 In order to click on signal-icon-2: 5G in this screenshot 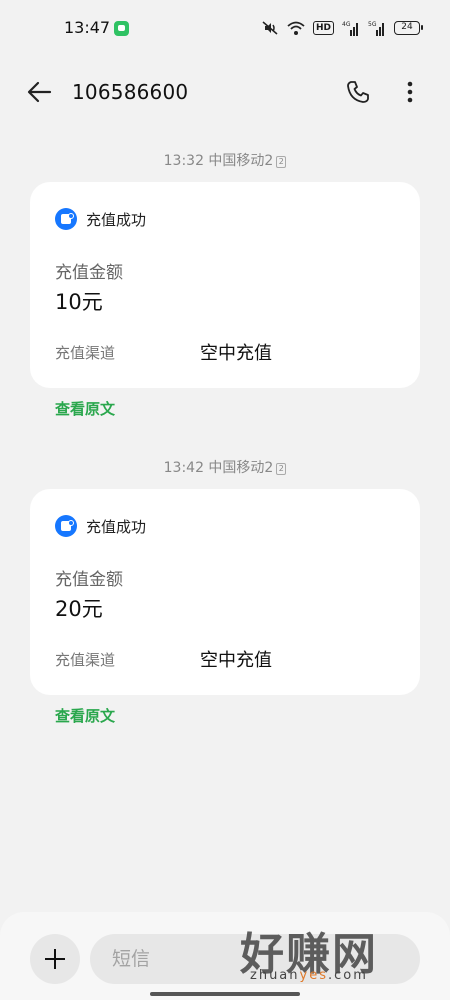, I will do `click(376, 28)`.